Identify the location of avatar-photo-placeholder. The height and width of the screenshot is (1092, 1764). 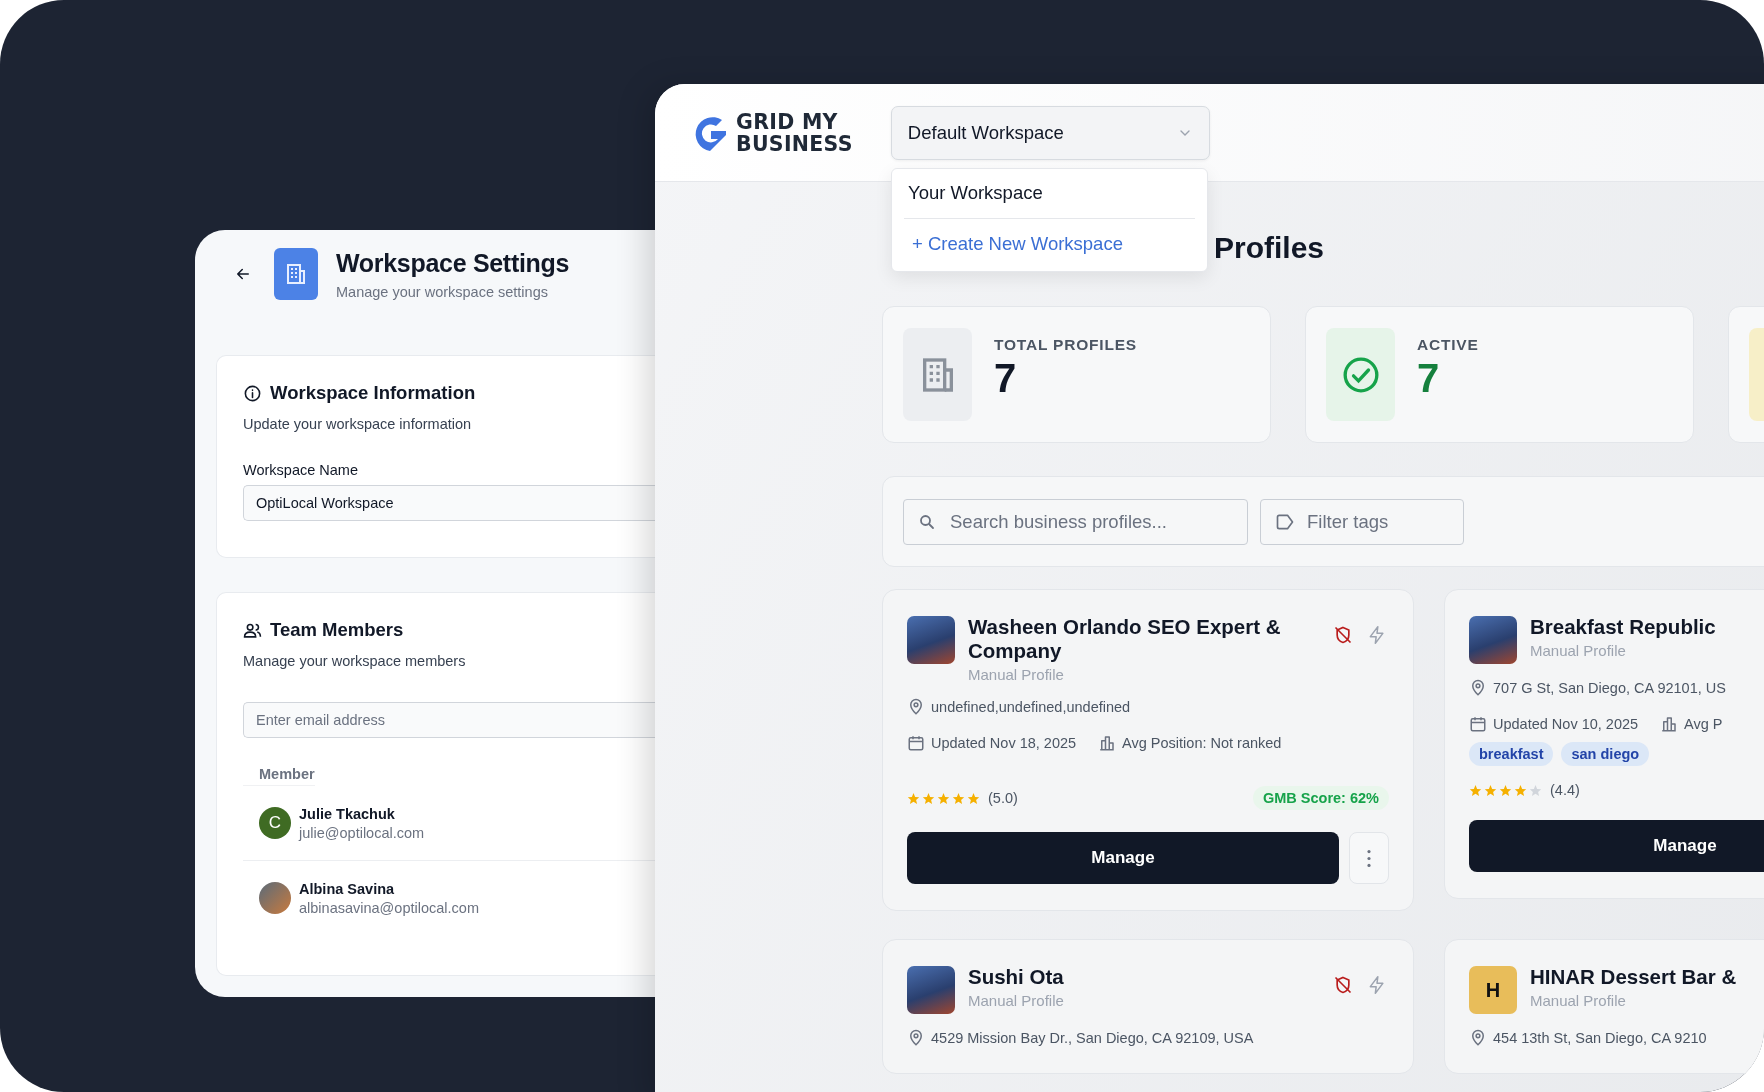
(275, 898).